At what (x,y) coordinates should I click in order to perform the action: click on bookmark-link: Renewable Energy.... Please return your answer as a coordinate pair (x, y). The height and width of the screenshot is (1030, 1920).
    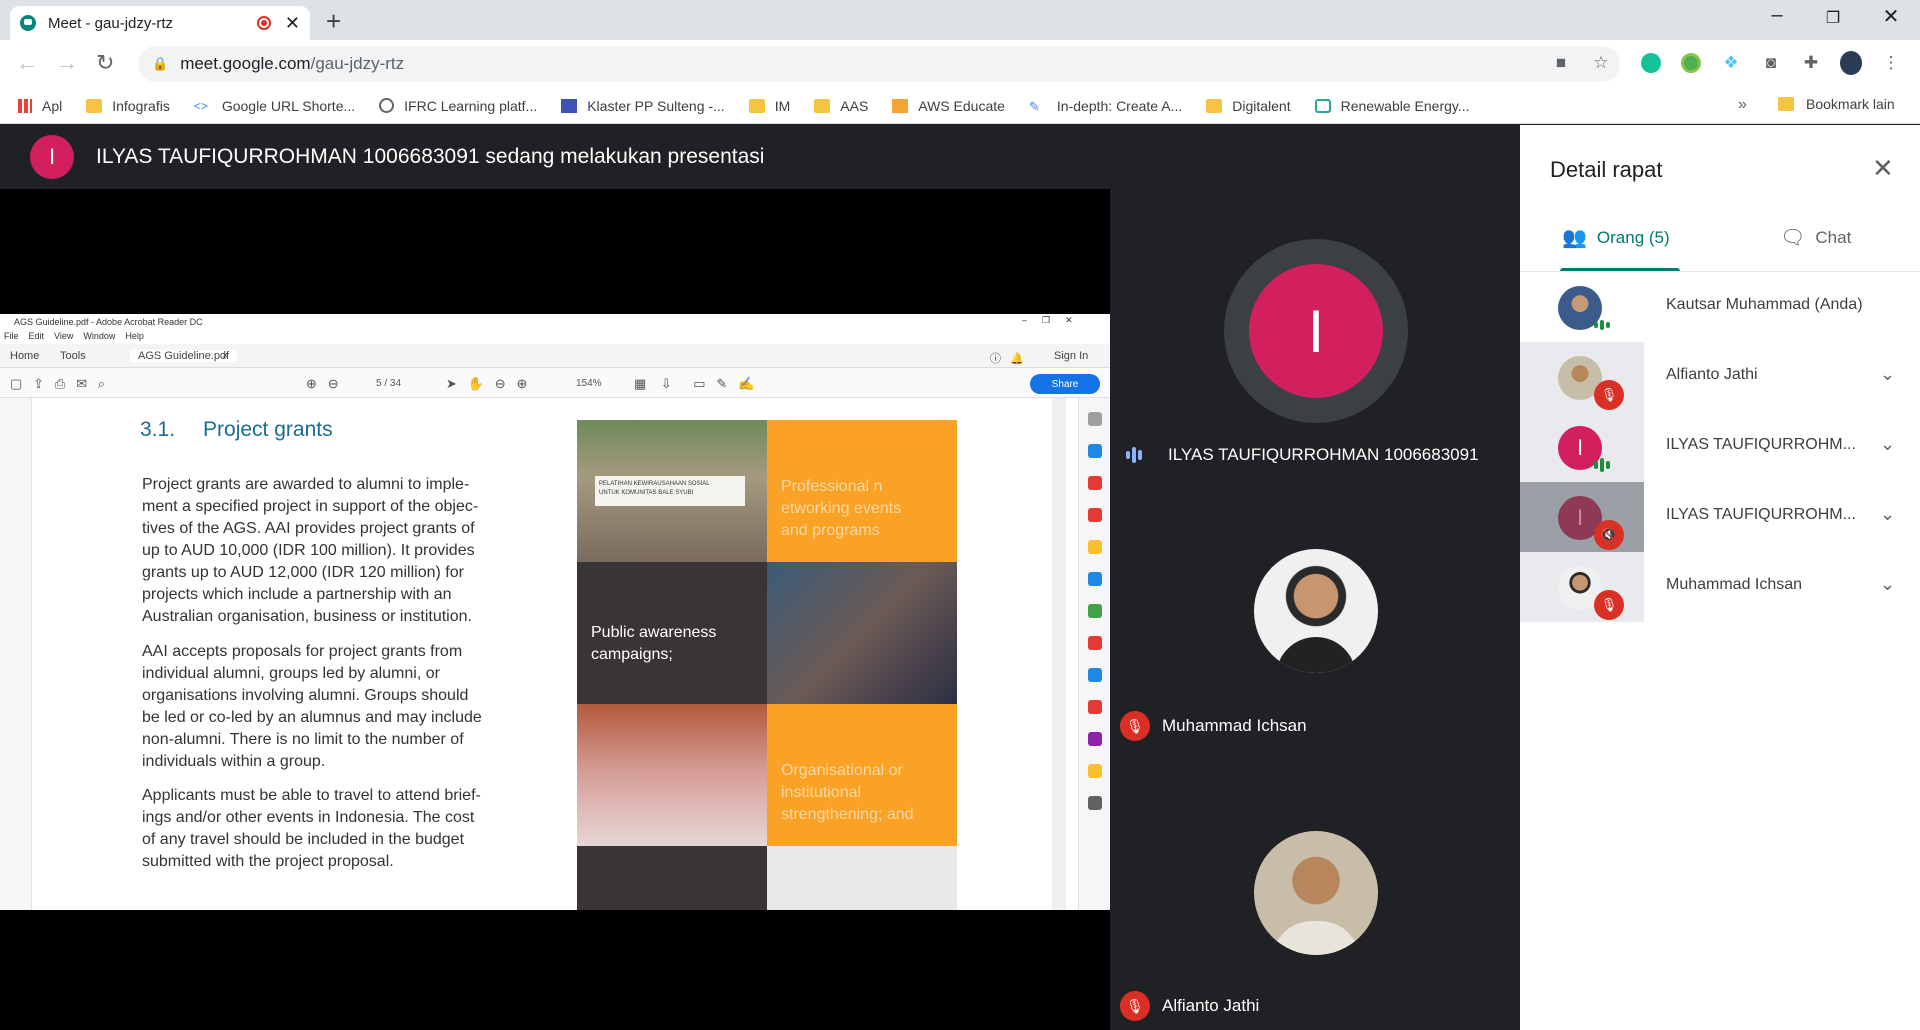
    Looking at the image, I should click on (1392, 106).